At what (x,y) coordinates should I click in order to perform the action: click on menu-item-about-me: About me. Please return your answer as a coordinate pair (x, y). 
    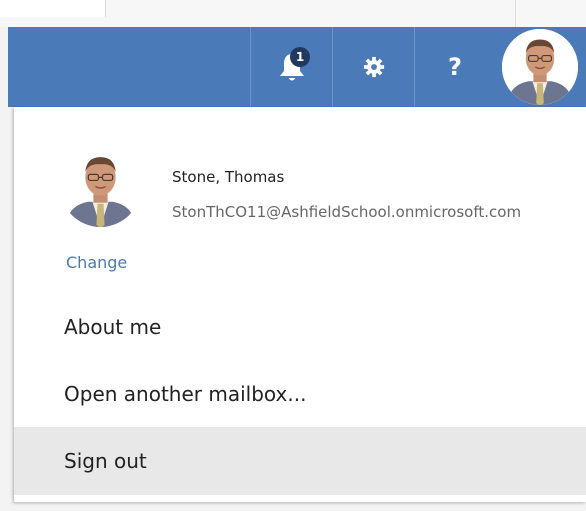
    Looking at the image, I should click on (300, 327).